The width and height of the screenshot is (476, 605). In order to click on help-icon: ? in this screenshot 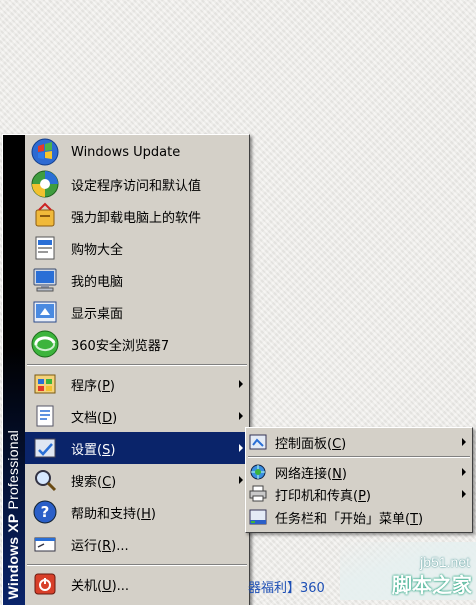, I will do `click(45, 512)`.